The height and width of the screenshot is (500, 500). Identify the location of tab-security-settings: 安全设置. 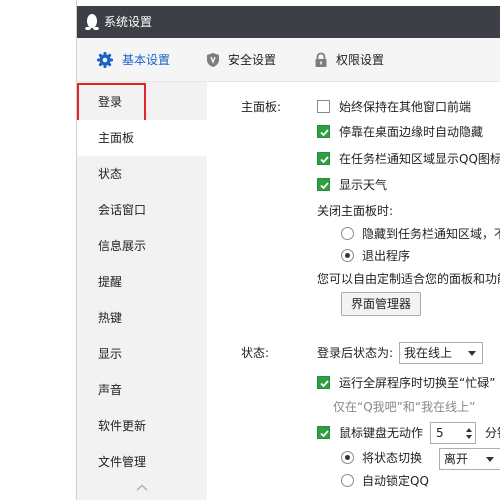
(253, 60).